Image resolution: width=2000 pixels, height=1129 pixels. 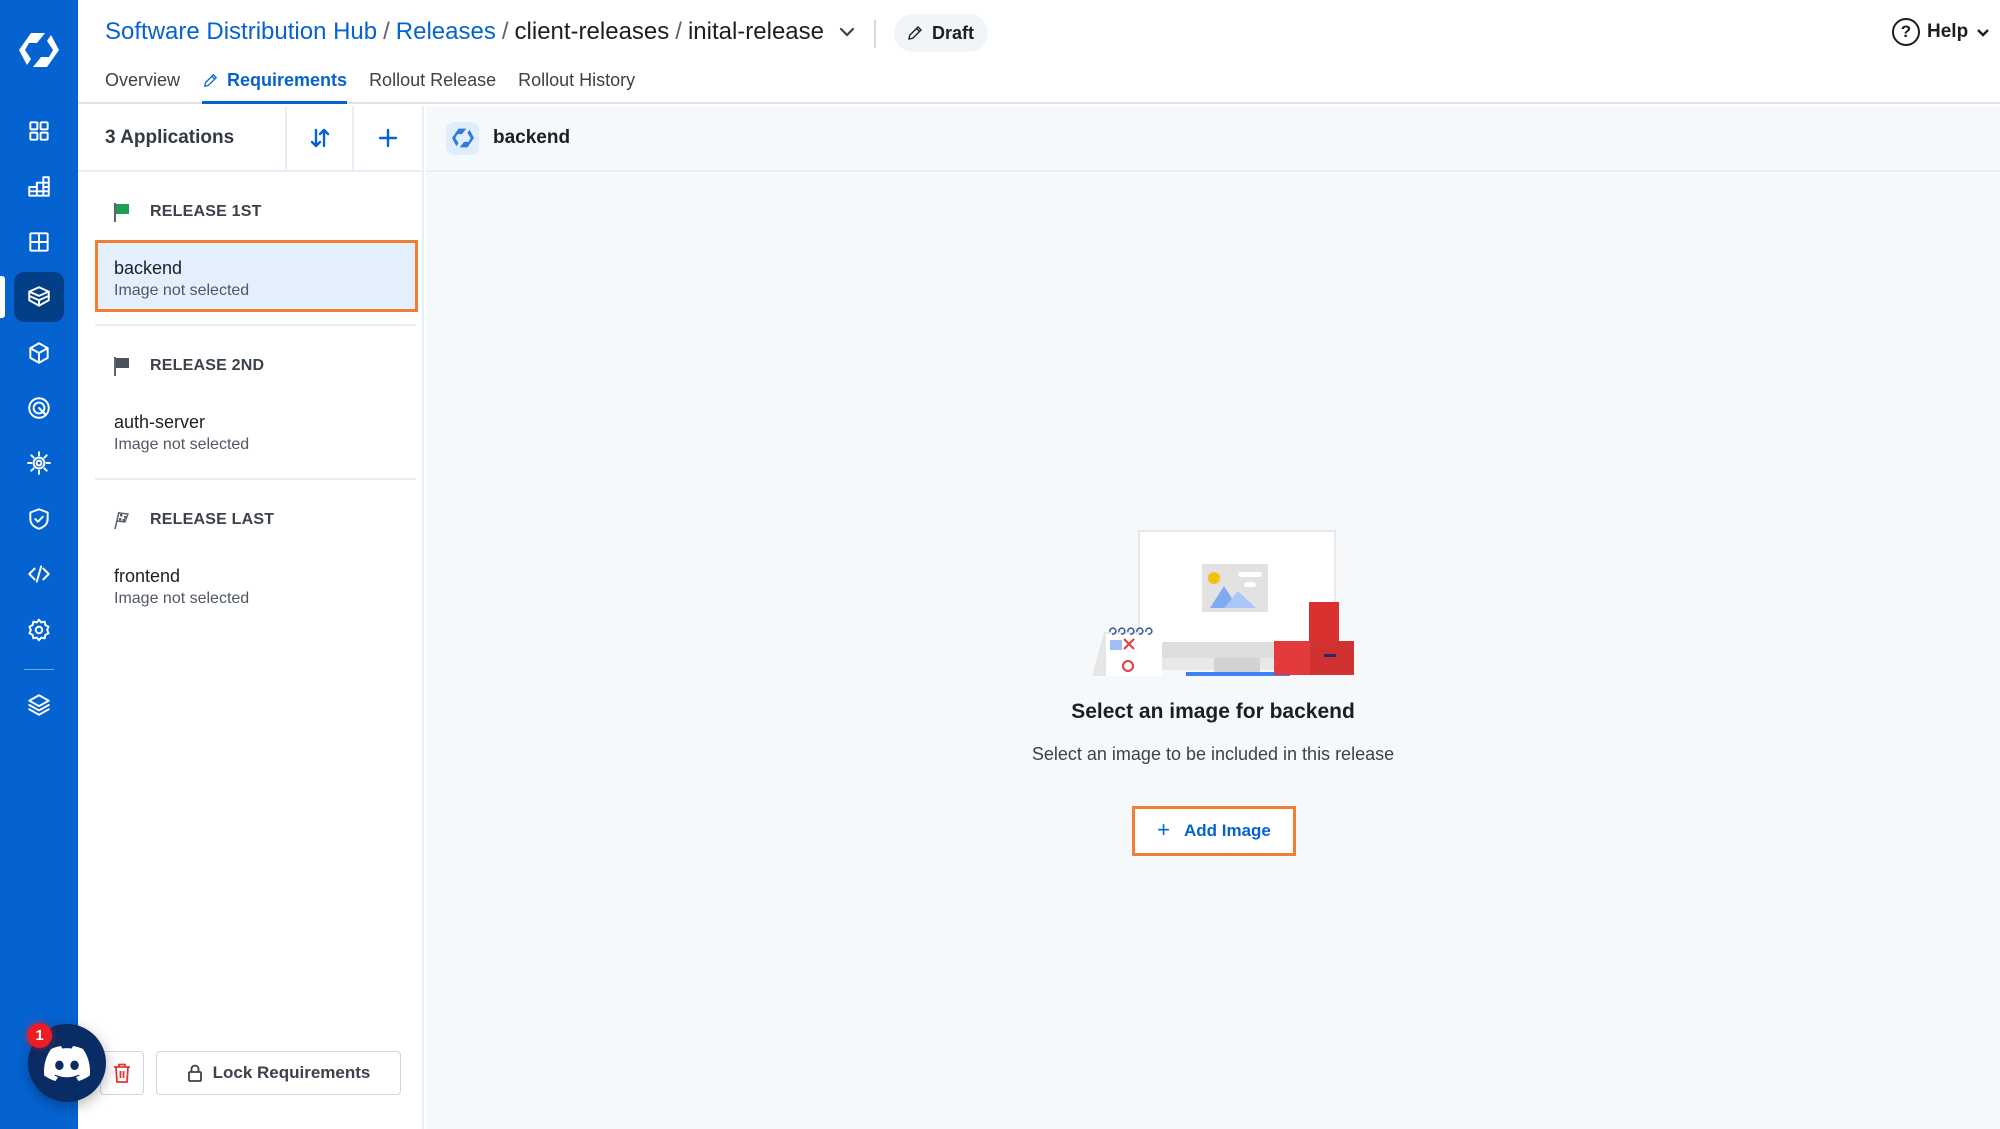 What do you see at coordinates (1213, 711) in the screenshot?
I see `empty-state-title: Select an image for backend` at bounding box center [1213, 711].